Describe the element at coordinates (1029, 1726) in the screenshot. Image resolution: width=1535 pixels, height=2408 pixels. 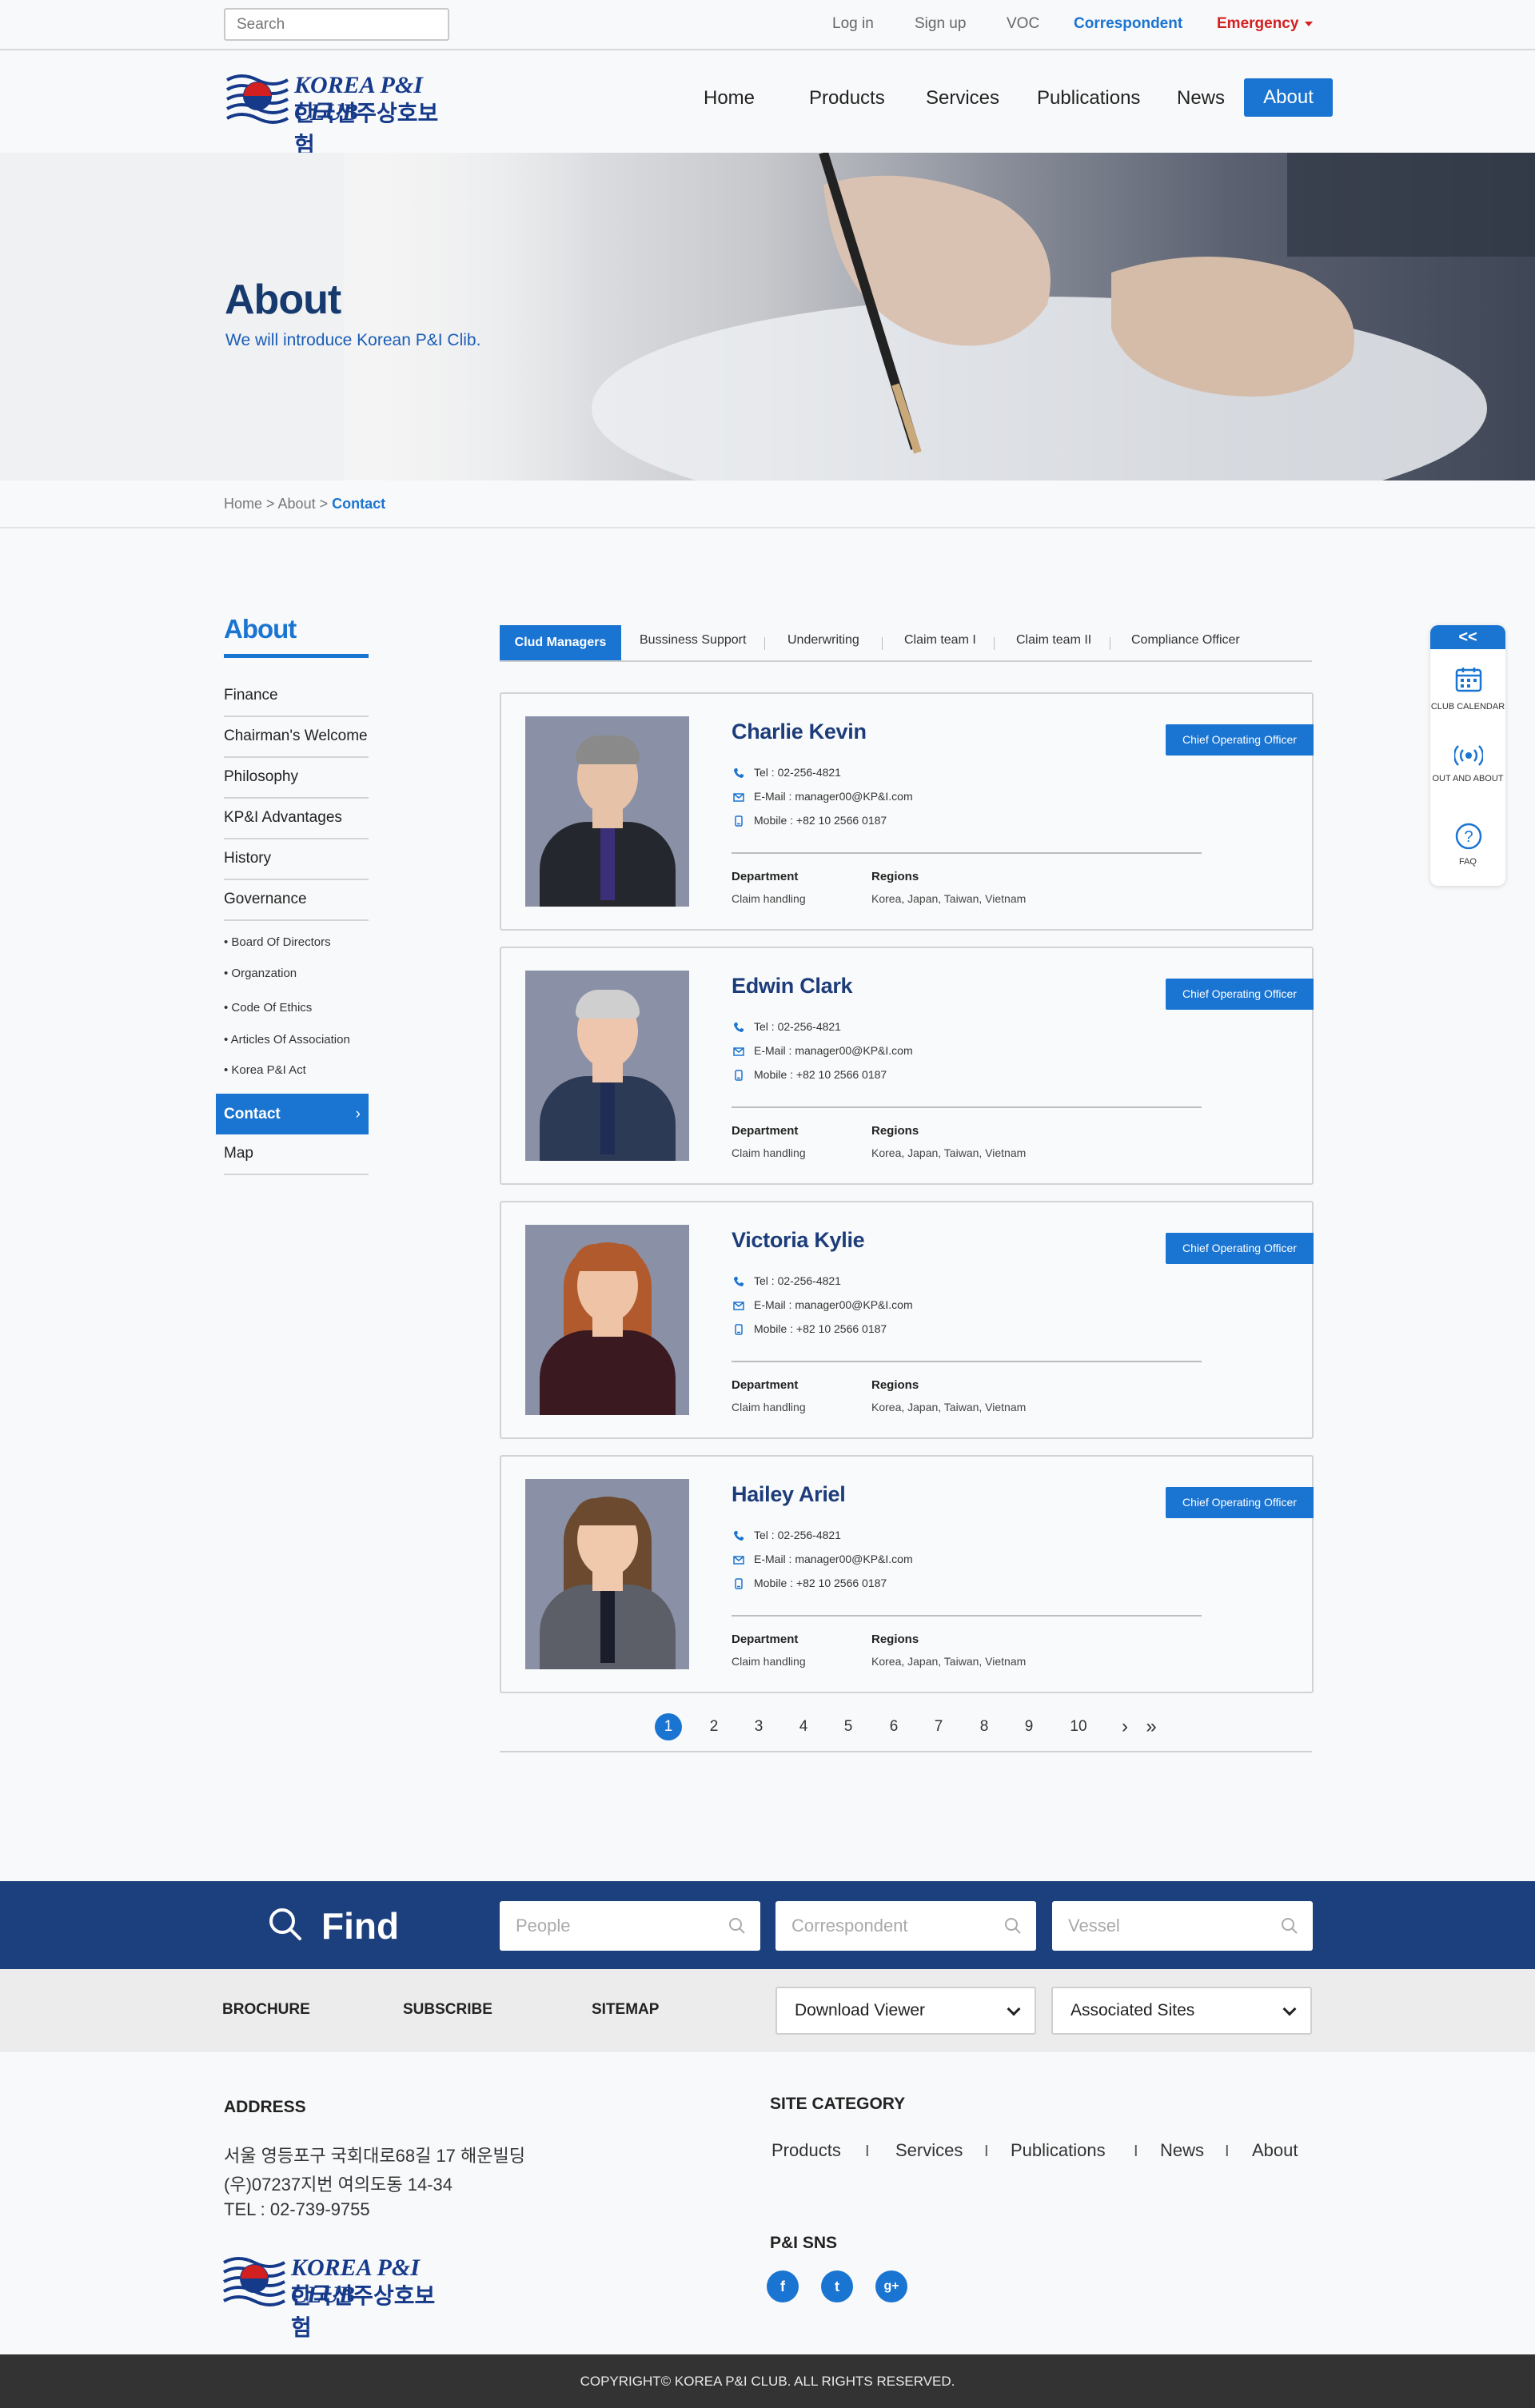
I see `page-9: 9` at that location.